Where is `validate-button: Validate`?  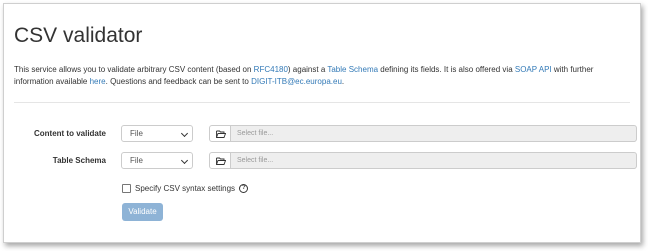 validate-button: Validate is located at coordinates (142, 212).